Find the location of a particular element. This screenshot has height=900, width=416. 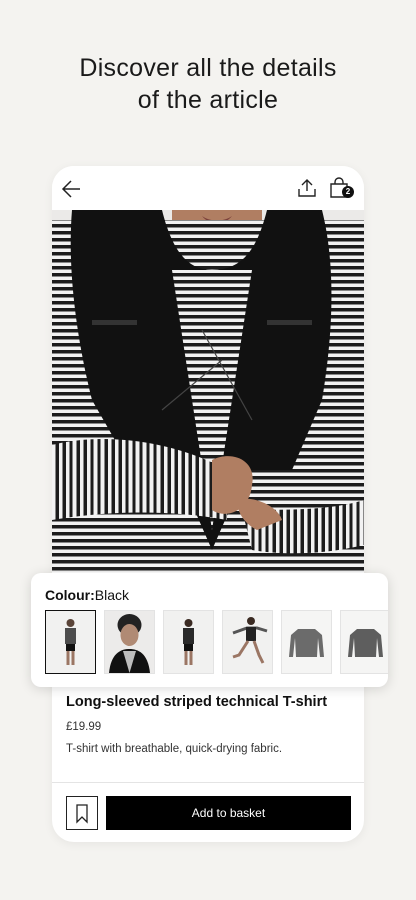

arrow-left-icon is located at coordinates (70, 189).